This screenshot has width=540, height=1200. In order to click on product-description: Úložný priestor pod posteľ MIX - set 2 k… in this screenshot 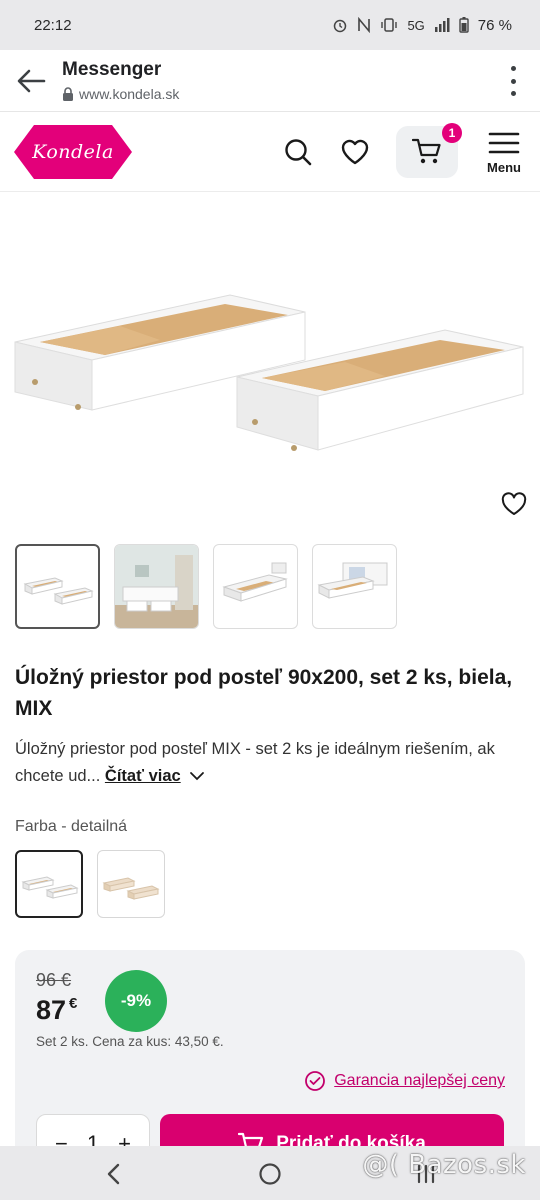, I will do `click(270, 763)`.